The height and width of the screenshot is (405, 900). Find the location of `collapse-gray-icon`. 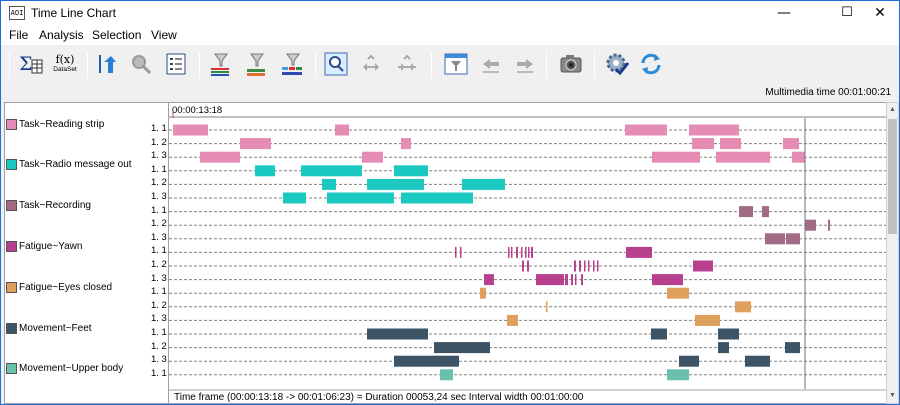

collapse-gray-icon is located at coordinates (407, 64).